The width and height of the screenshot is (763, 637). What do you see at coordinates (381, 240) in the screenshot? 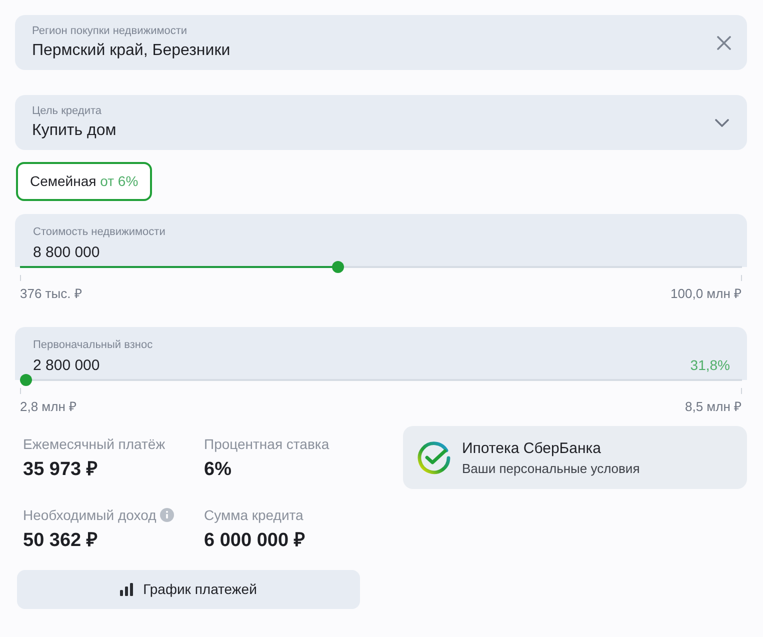
I see `amount-field: Стоимость недвижимости 8 800 000` at bounding box center [381, 240].